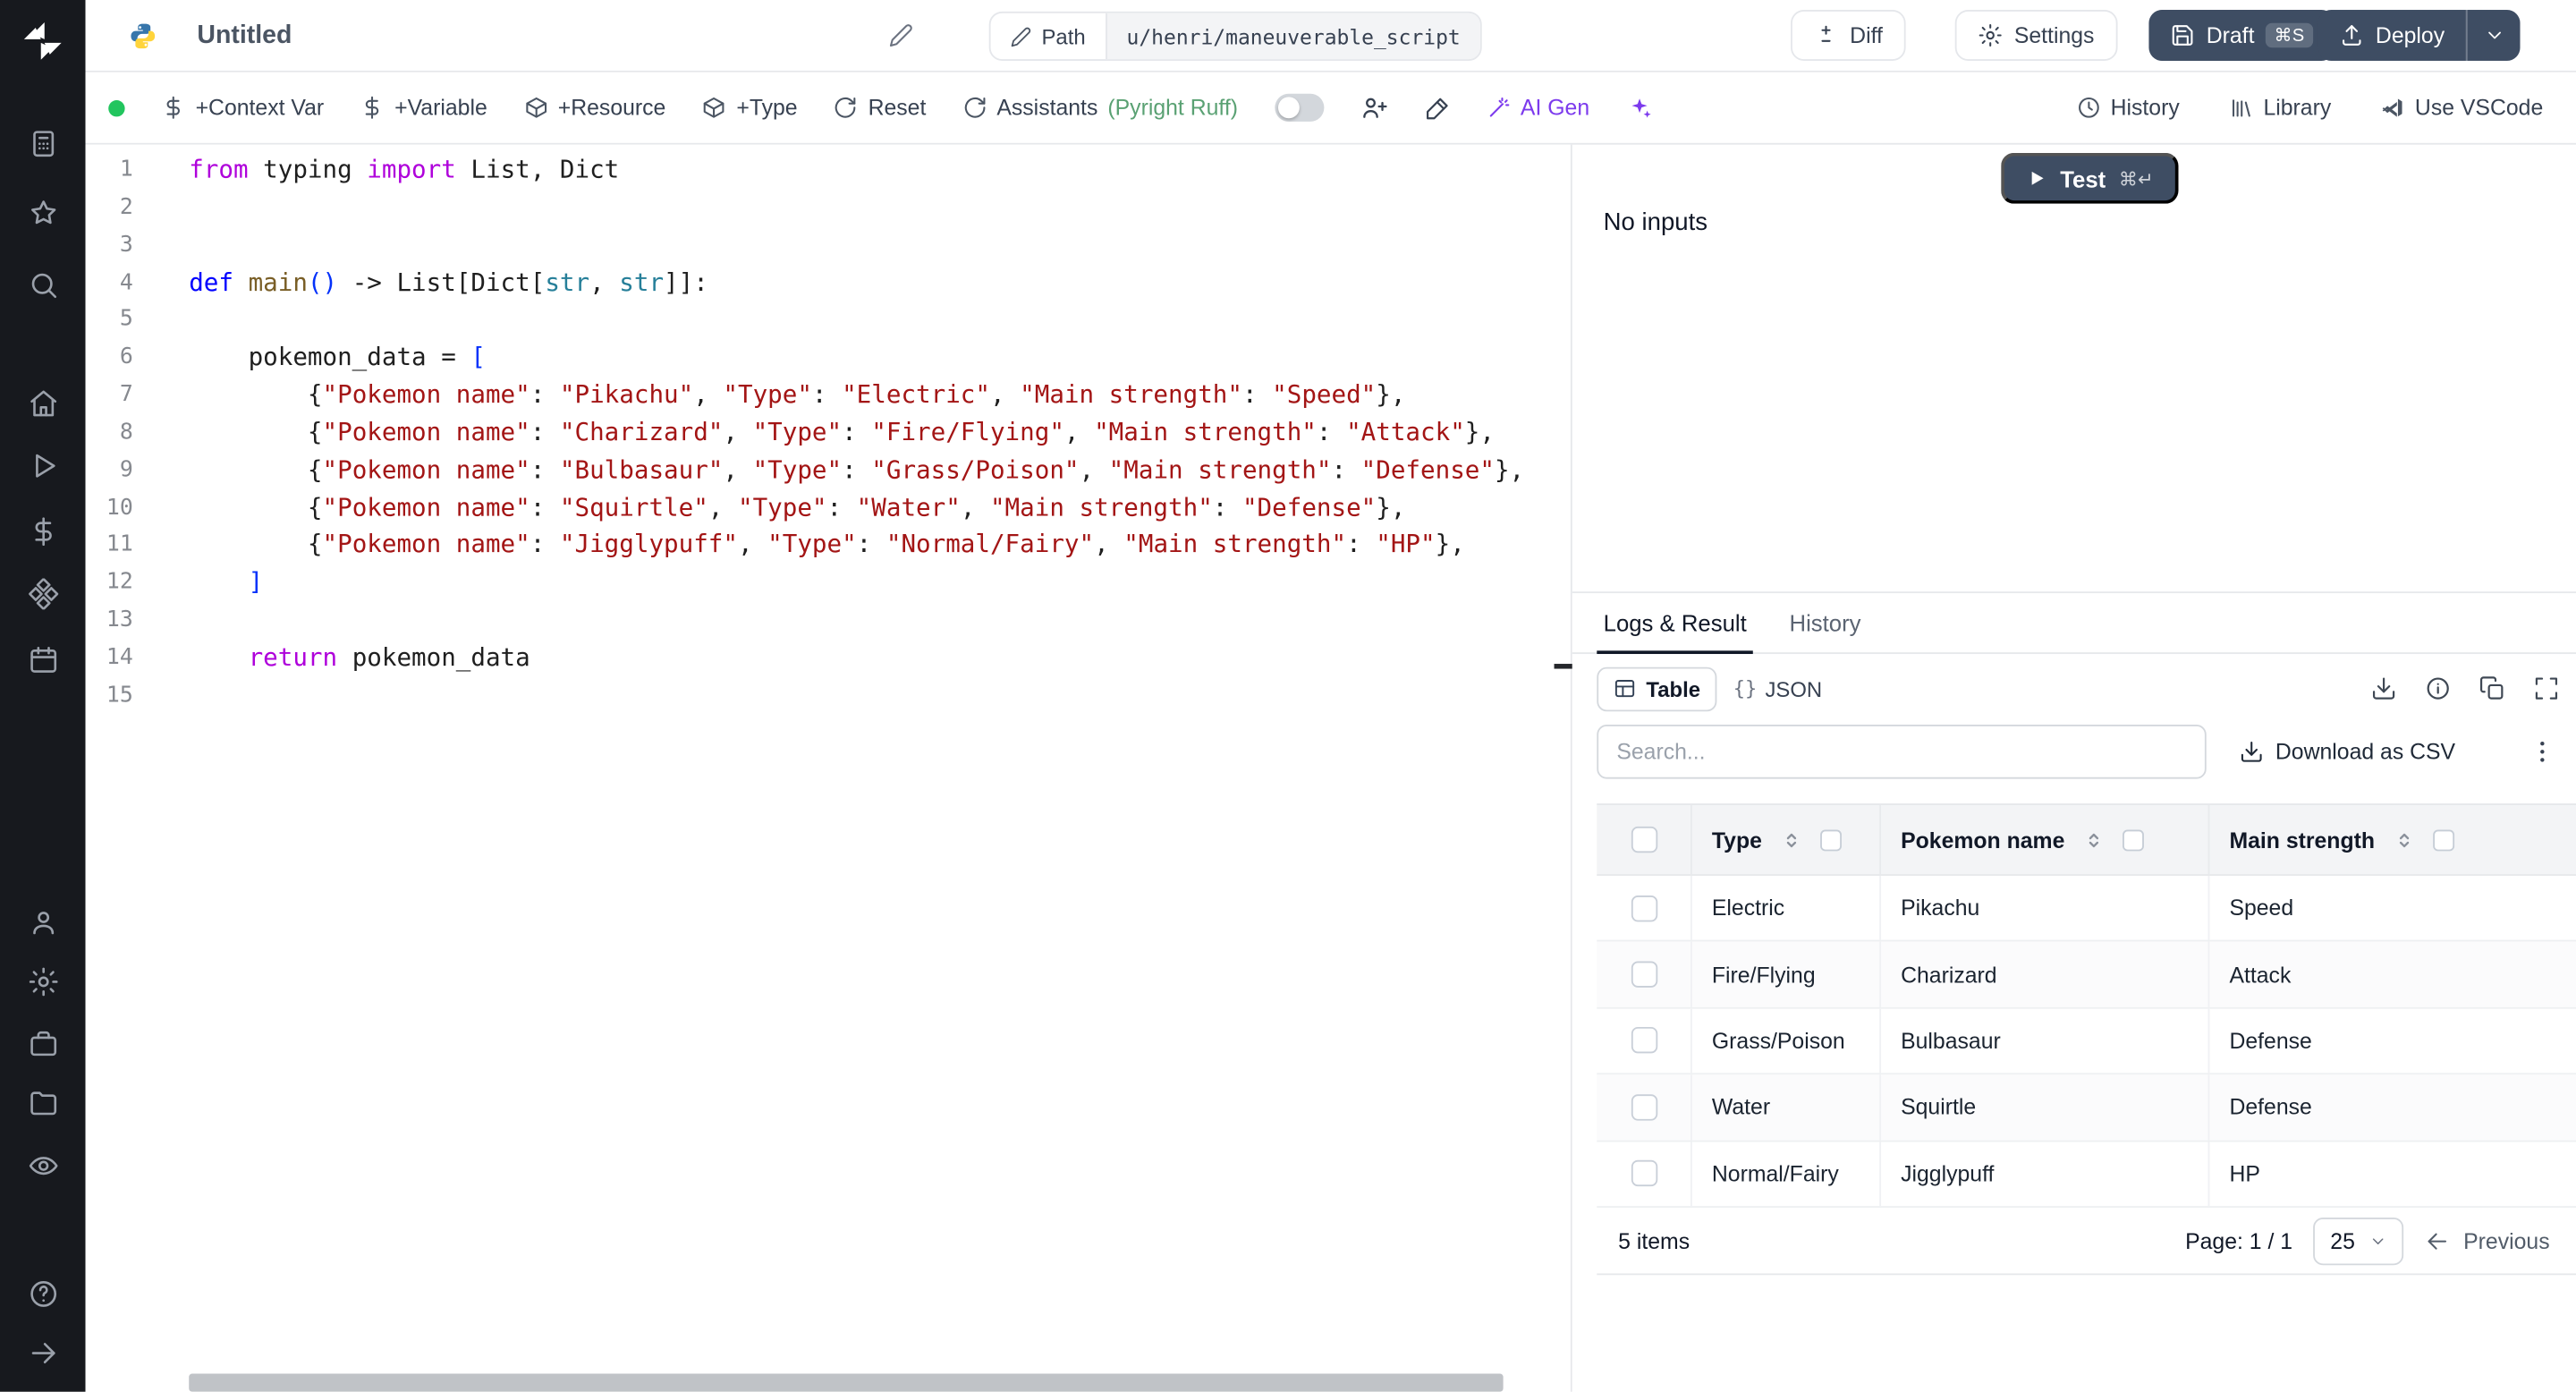 This screenshot has width=2576, height=1392. I want to click on test-button: Test ⌘↵, so click(2090, 178).